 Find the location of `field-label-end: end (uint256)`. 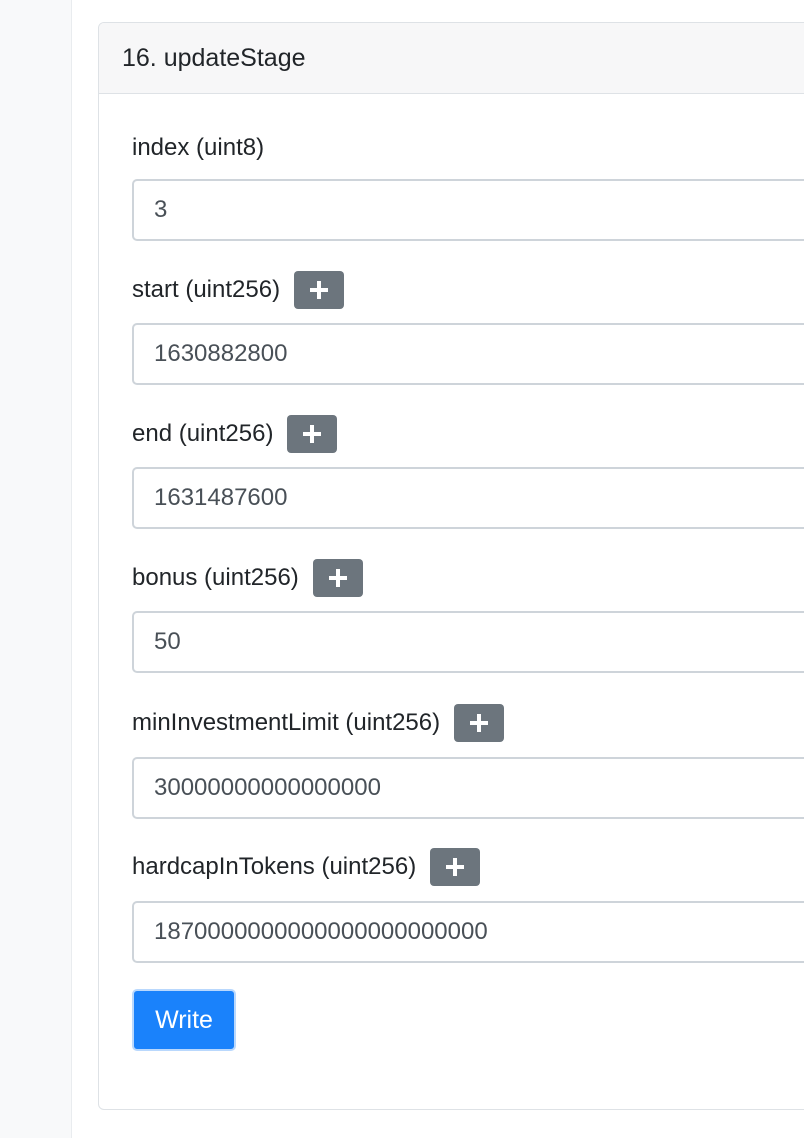

field-label-end: end (uint256) is located at coordinates (235, 434).